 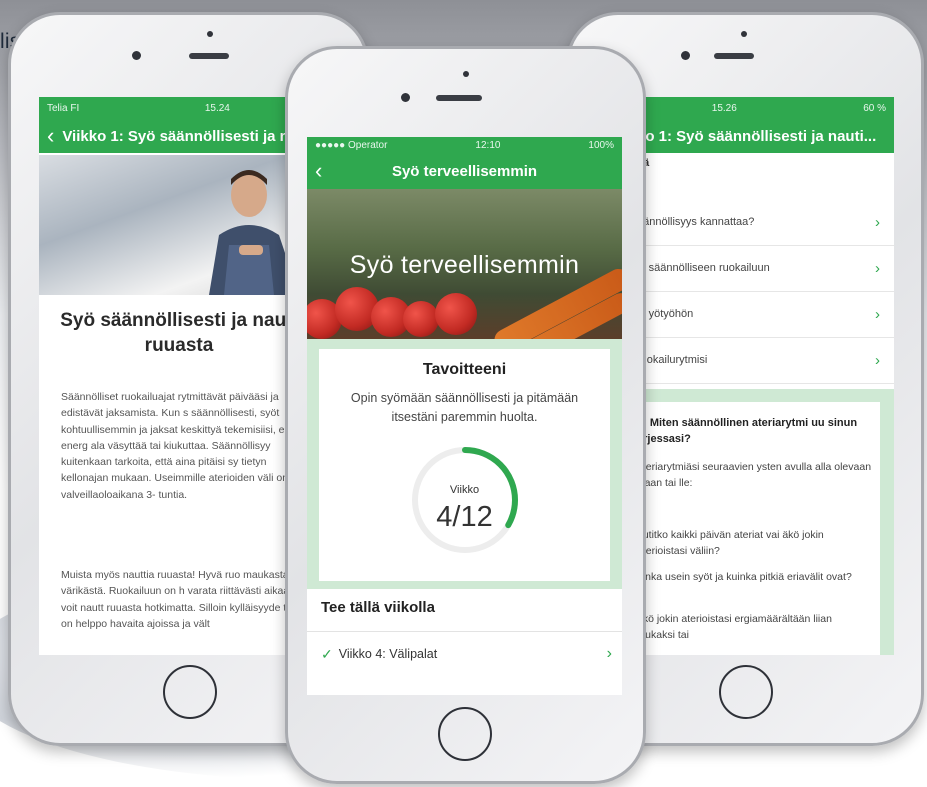 What do you see at coordinates (874, 108) in the screenshot?
I see `battery-label: 60 %` at bounding box center [874, 108].